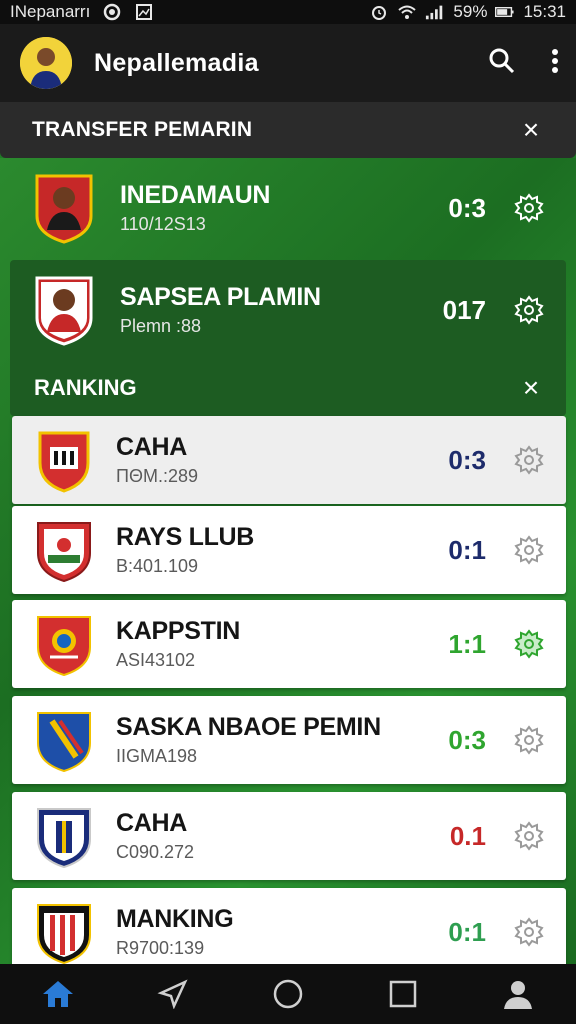 Image resolution: width=576 pixels, height=1024 pixels. I want to click on avatar, so click(46, 63).